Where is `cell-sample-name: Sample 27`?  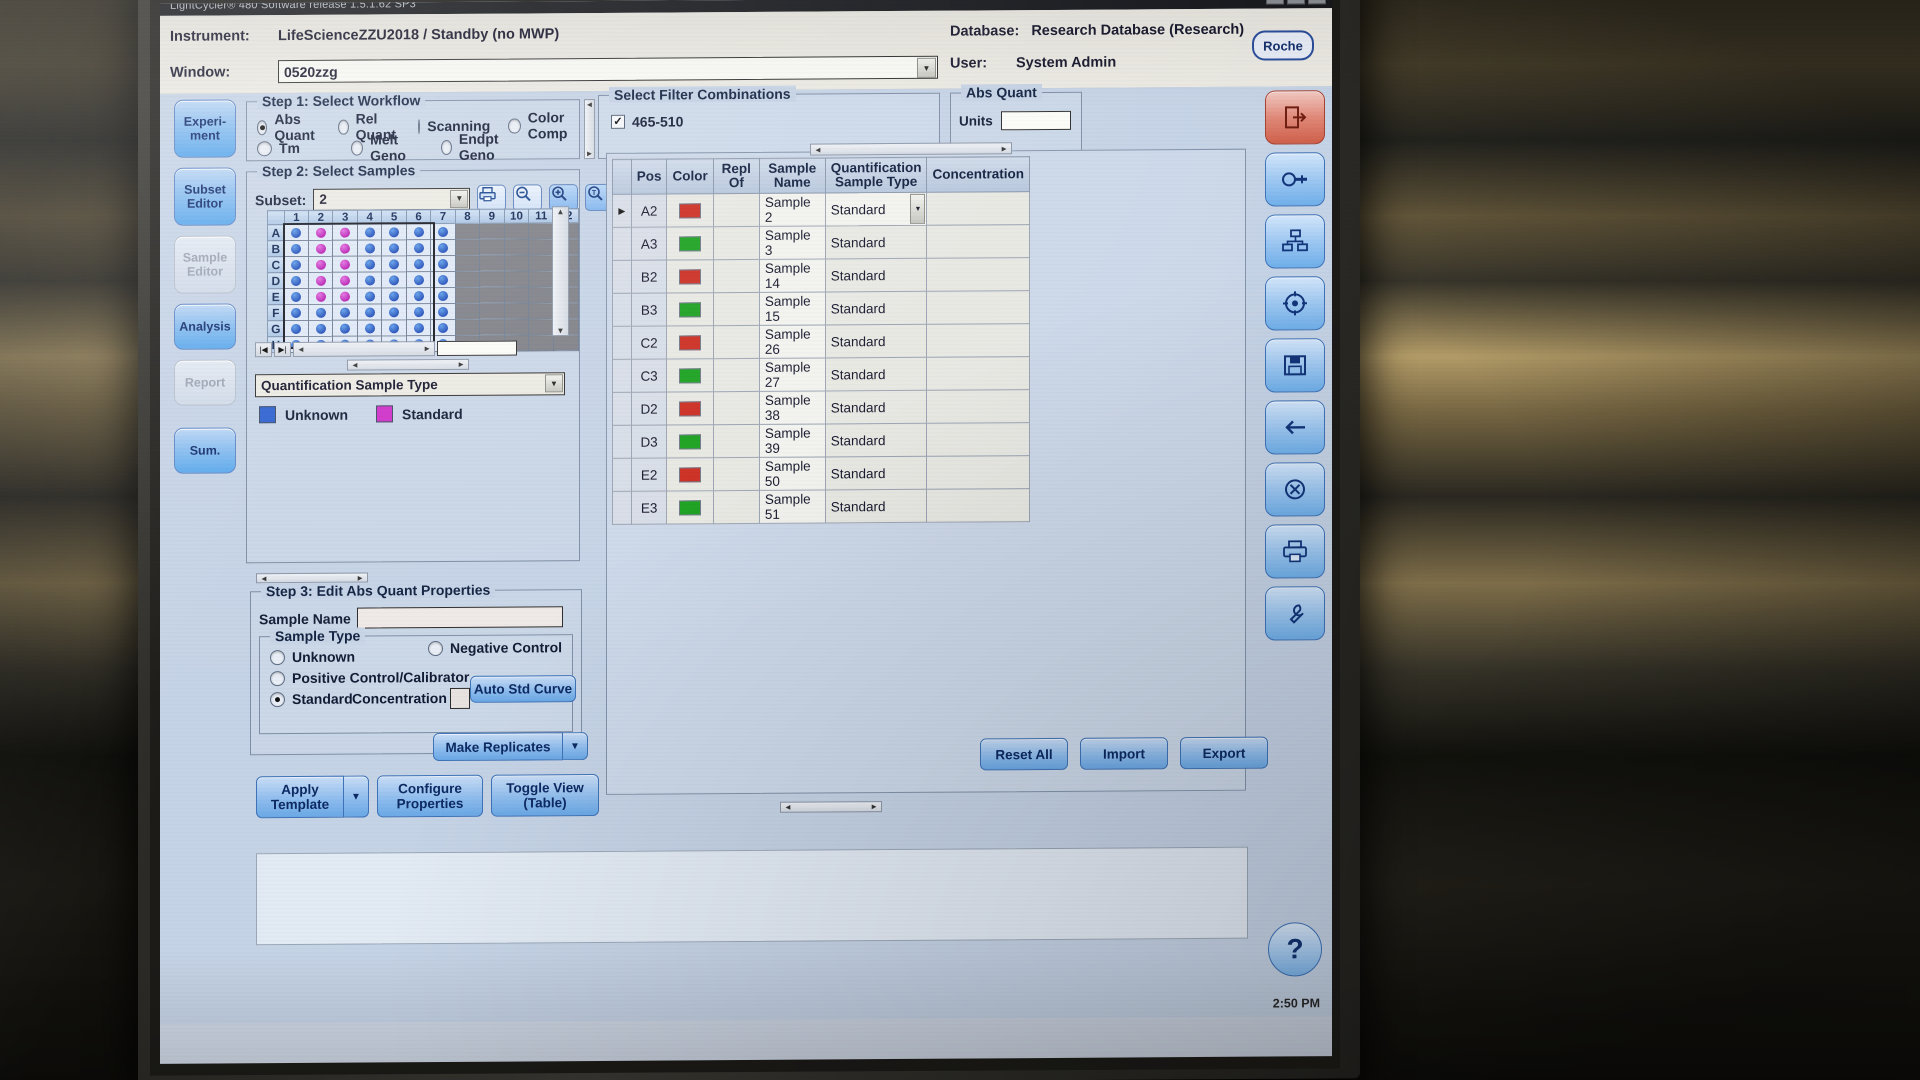 cell-sample-name: Sample 27 is located at coordinates (792, 374).